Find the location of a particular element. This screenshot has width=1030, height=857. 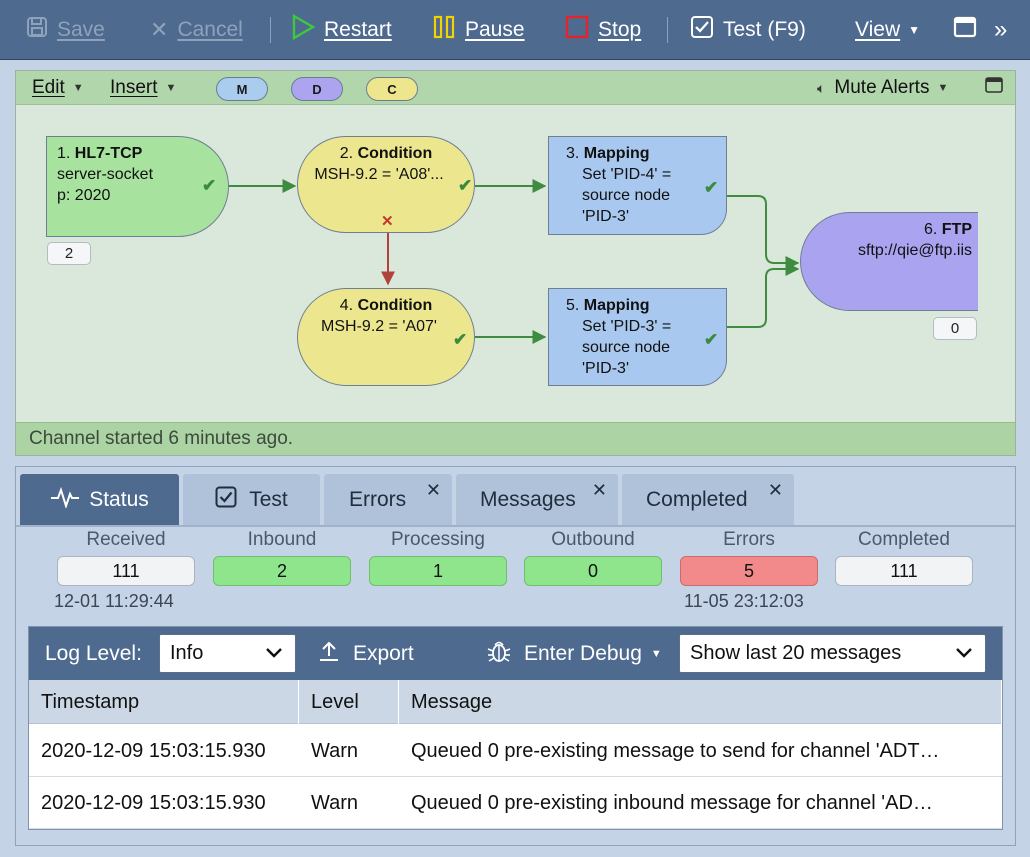

tab-label: Status is located at coordinates (119, 499).